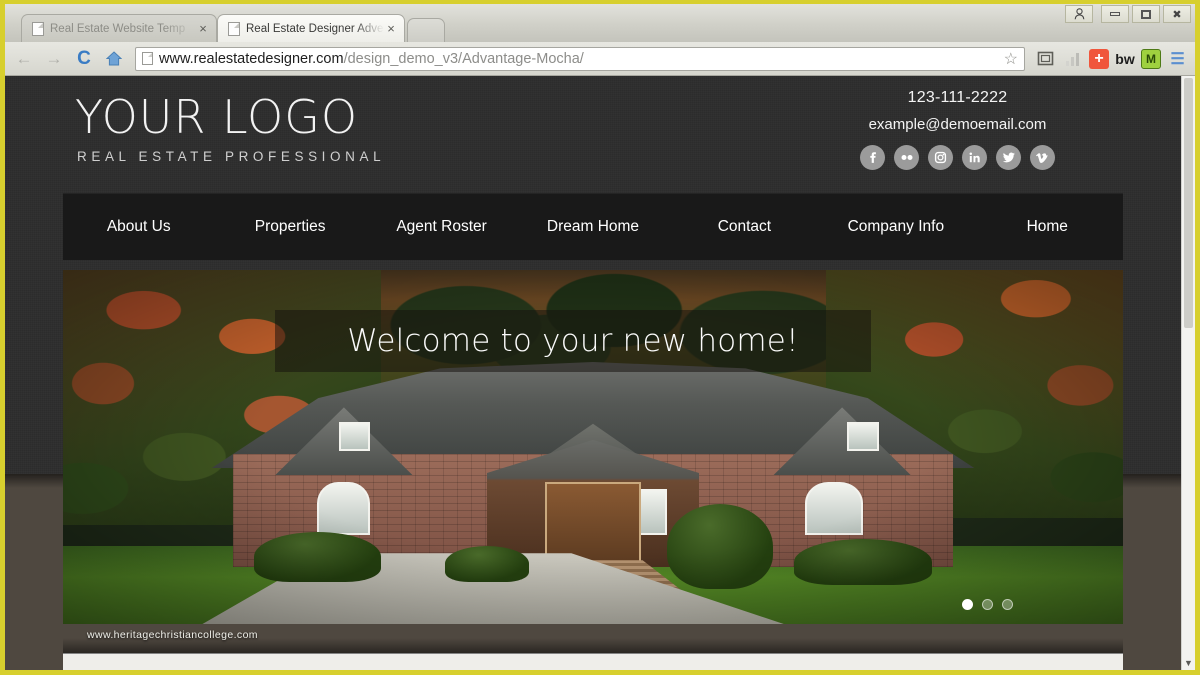 Image resolution: width=1200 pixels, height=675 pixels. I want to click on nav-item-company-info: Company Info, so click(895, 227).